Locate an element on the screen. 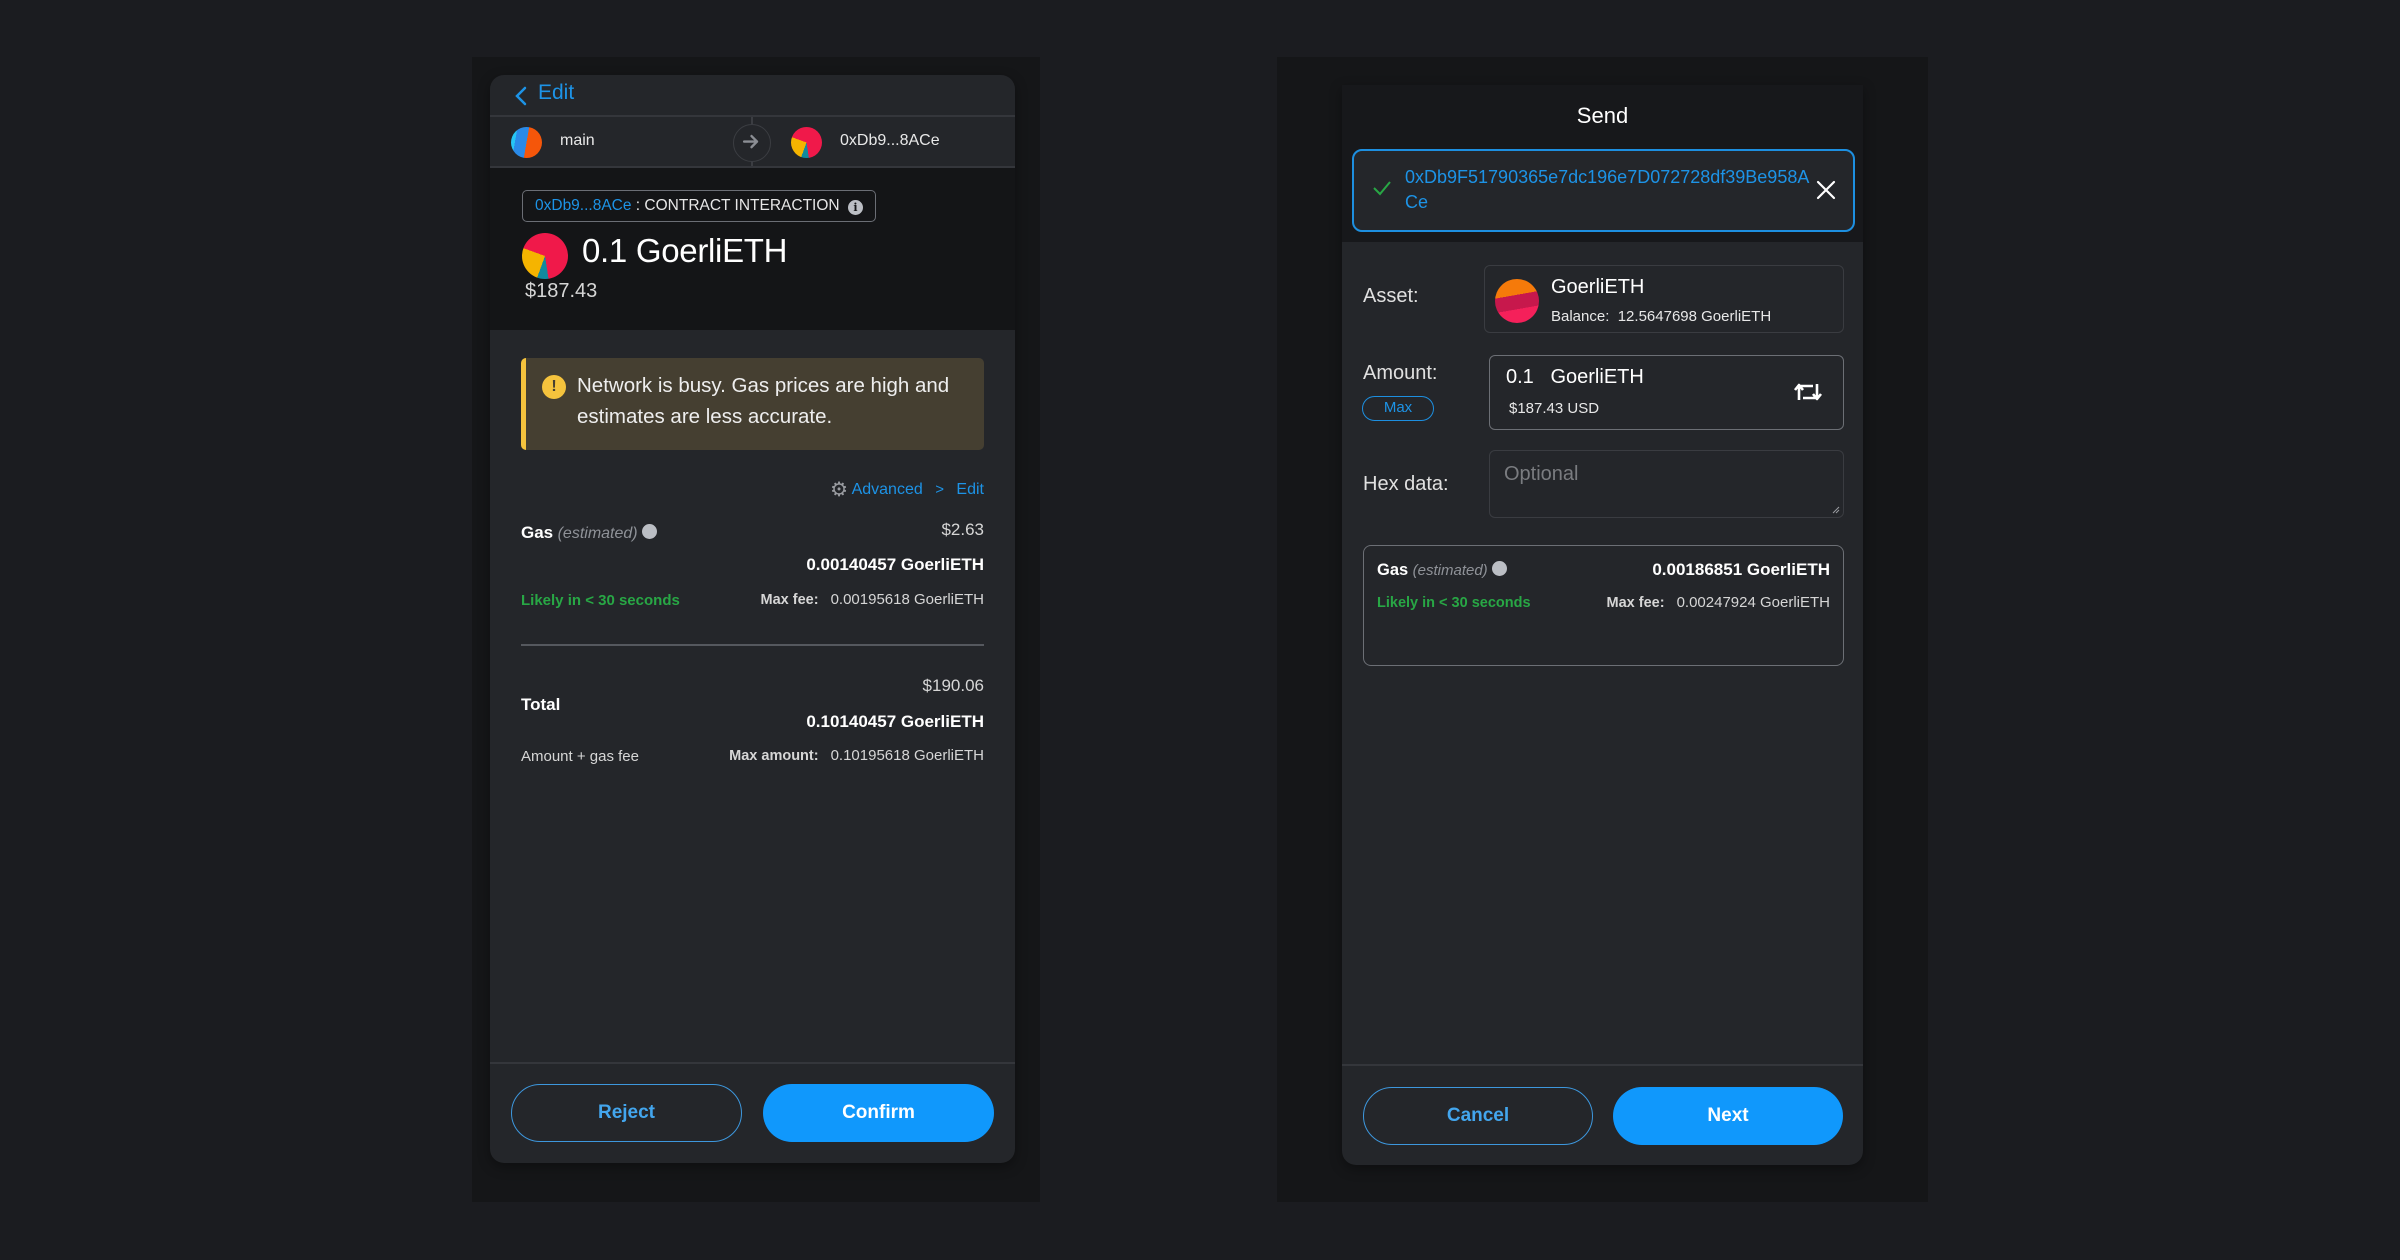  gear-icon: ⚙ is located at coordinates (839, 490).